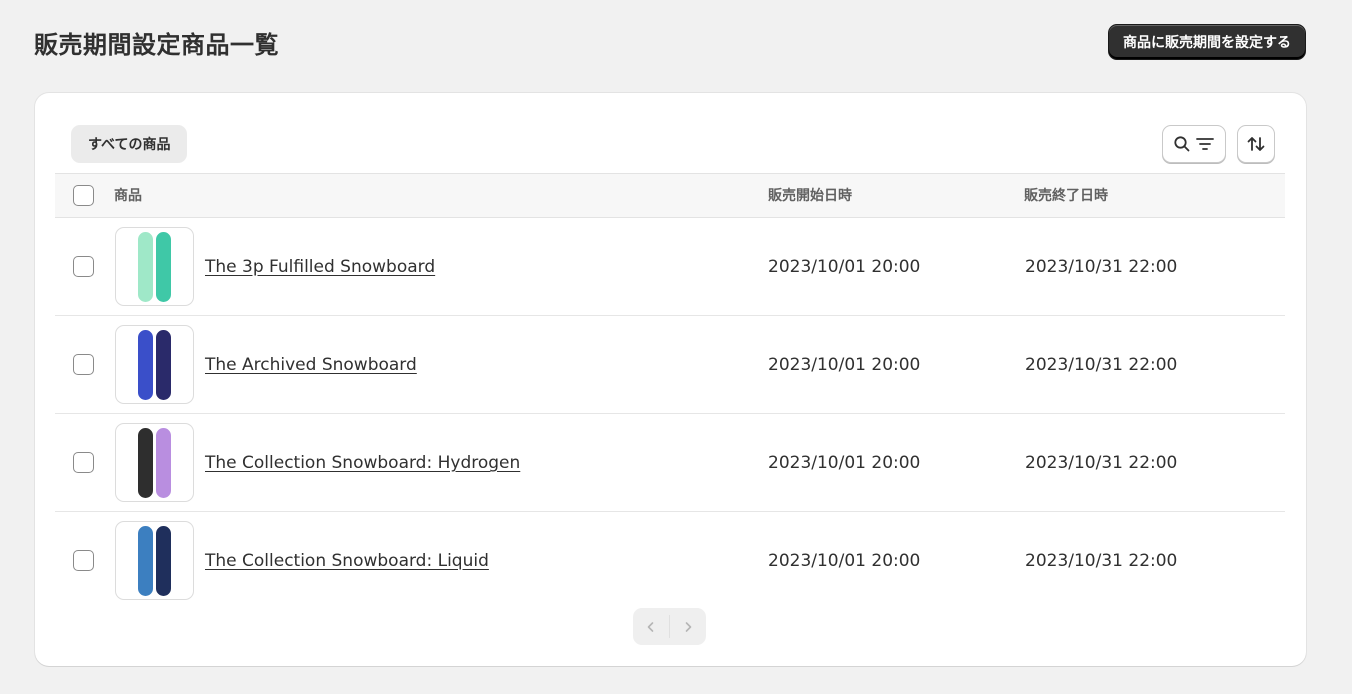 Image resolution: width=1352 pixels, height=694 pixels. I want to click on column-header-start: 販売開始日時, so click(810, 196).